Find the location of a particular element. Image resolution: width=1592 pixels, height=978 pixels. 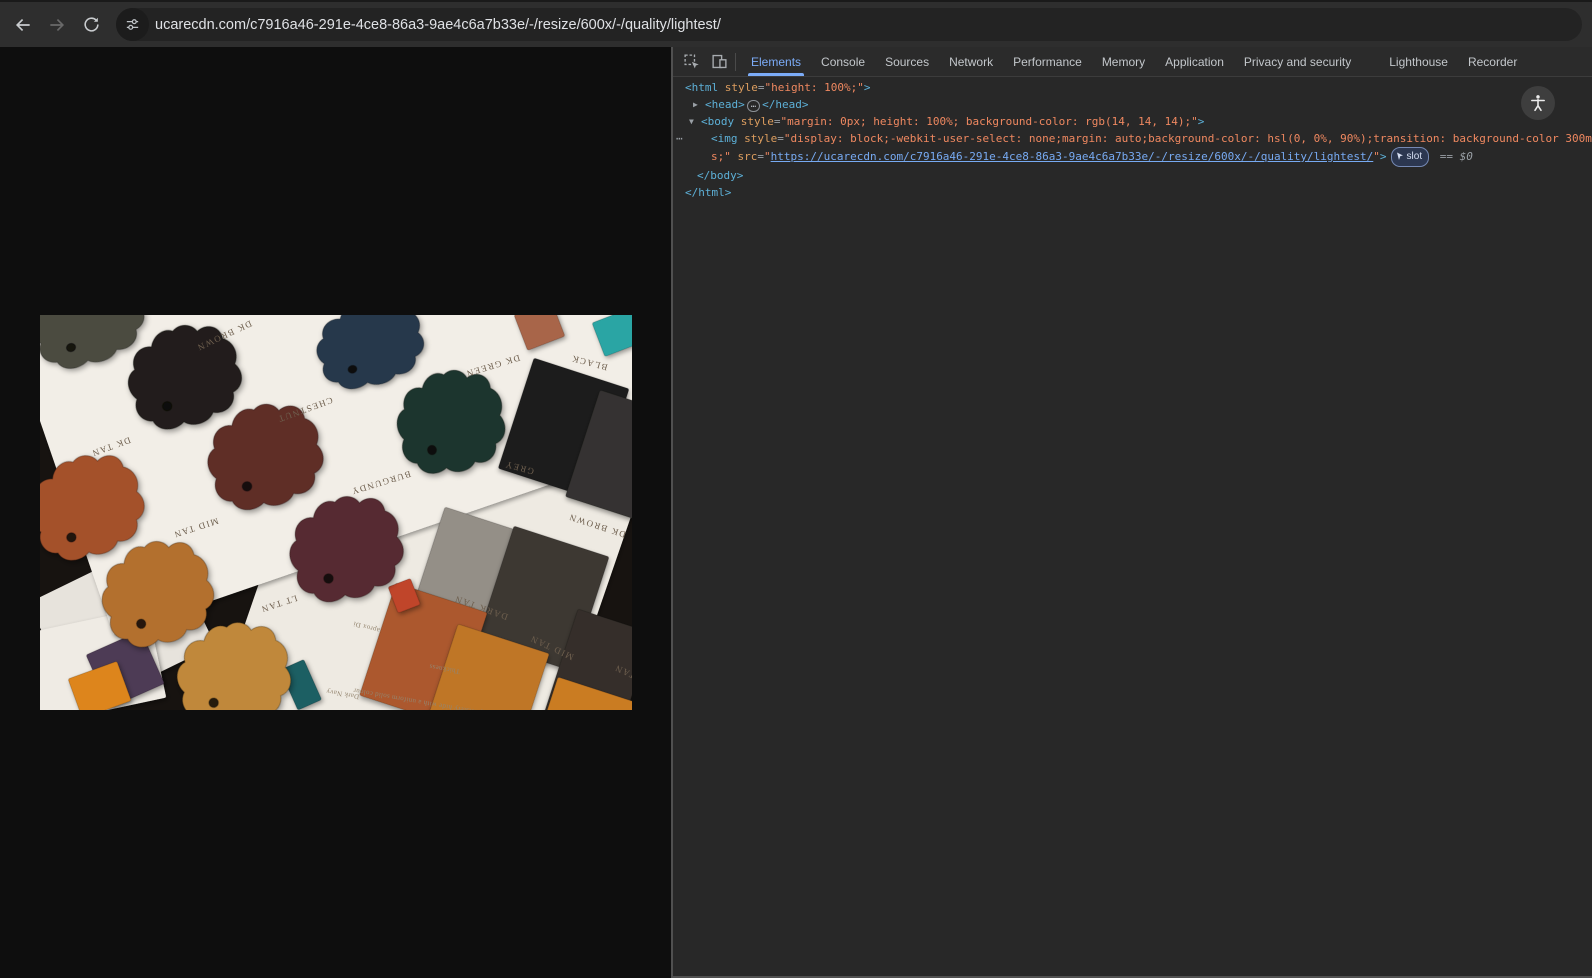

slot-badge: slot is located at coordinates (1410, 157).